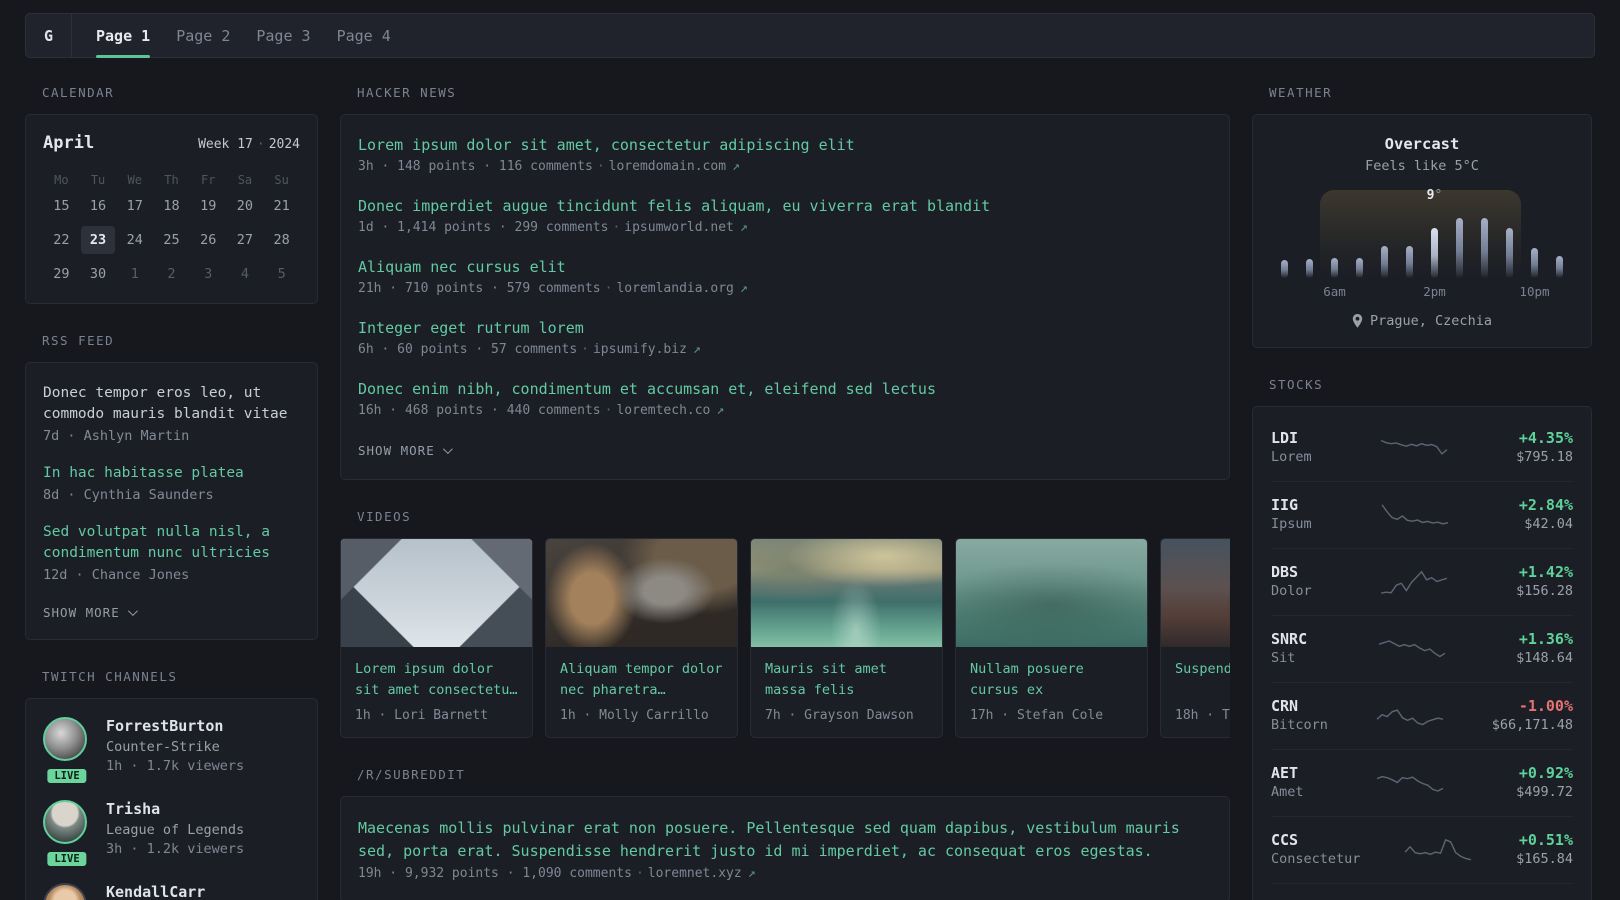  What do you see at coordinates (364, 35) in the screenshot?
I see `nav-tab-page-4: Page 4` at bounding box center [364, 35].